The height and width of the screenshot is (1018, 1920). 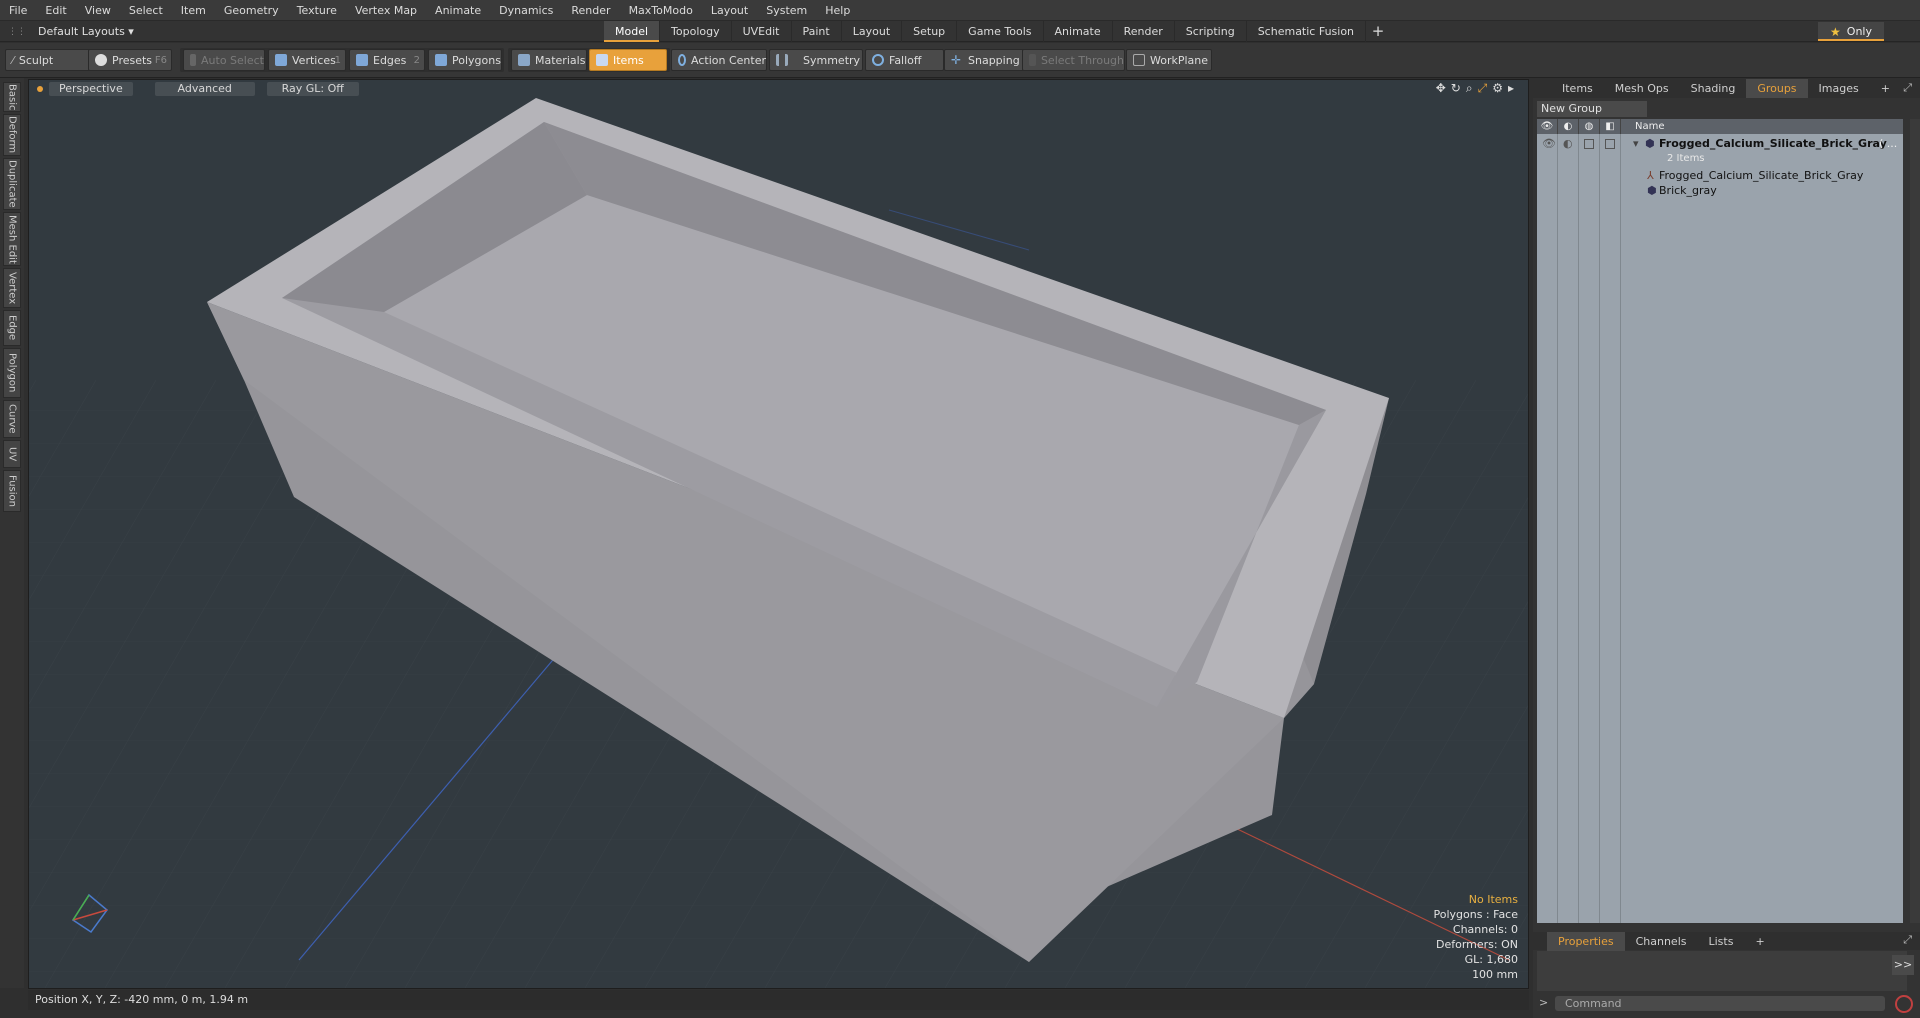 What do you see at coordinates (55, 10) in the screenshot?
I see `menu-edit: Edit` at bounding box center [55, 10].